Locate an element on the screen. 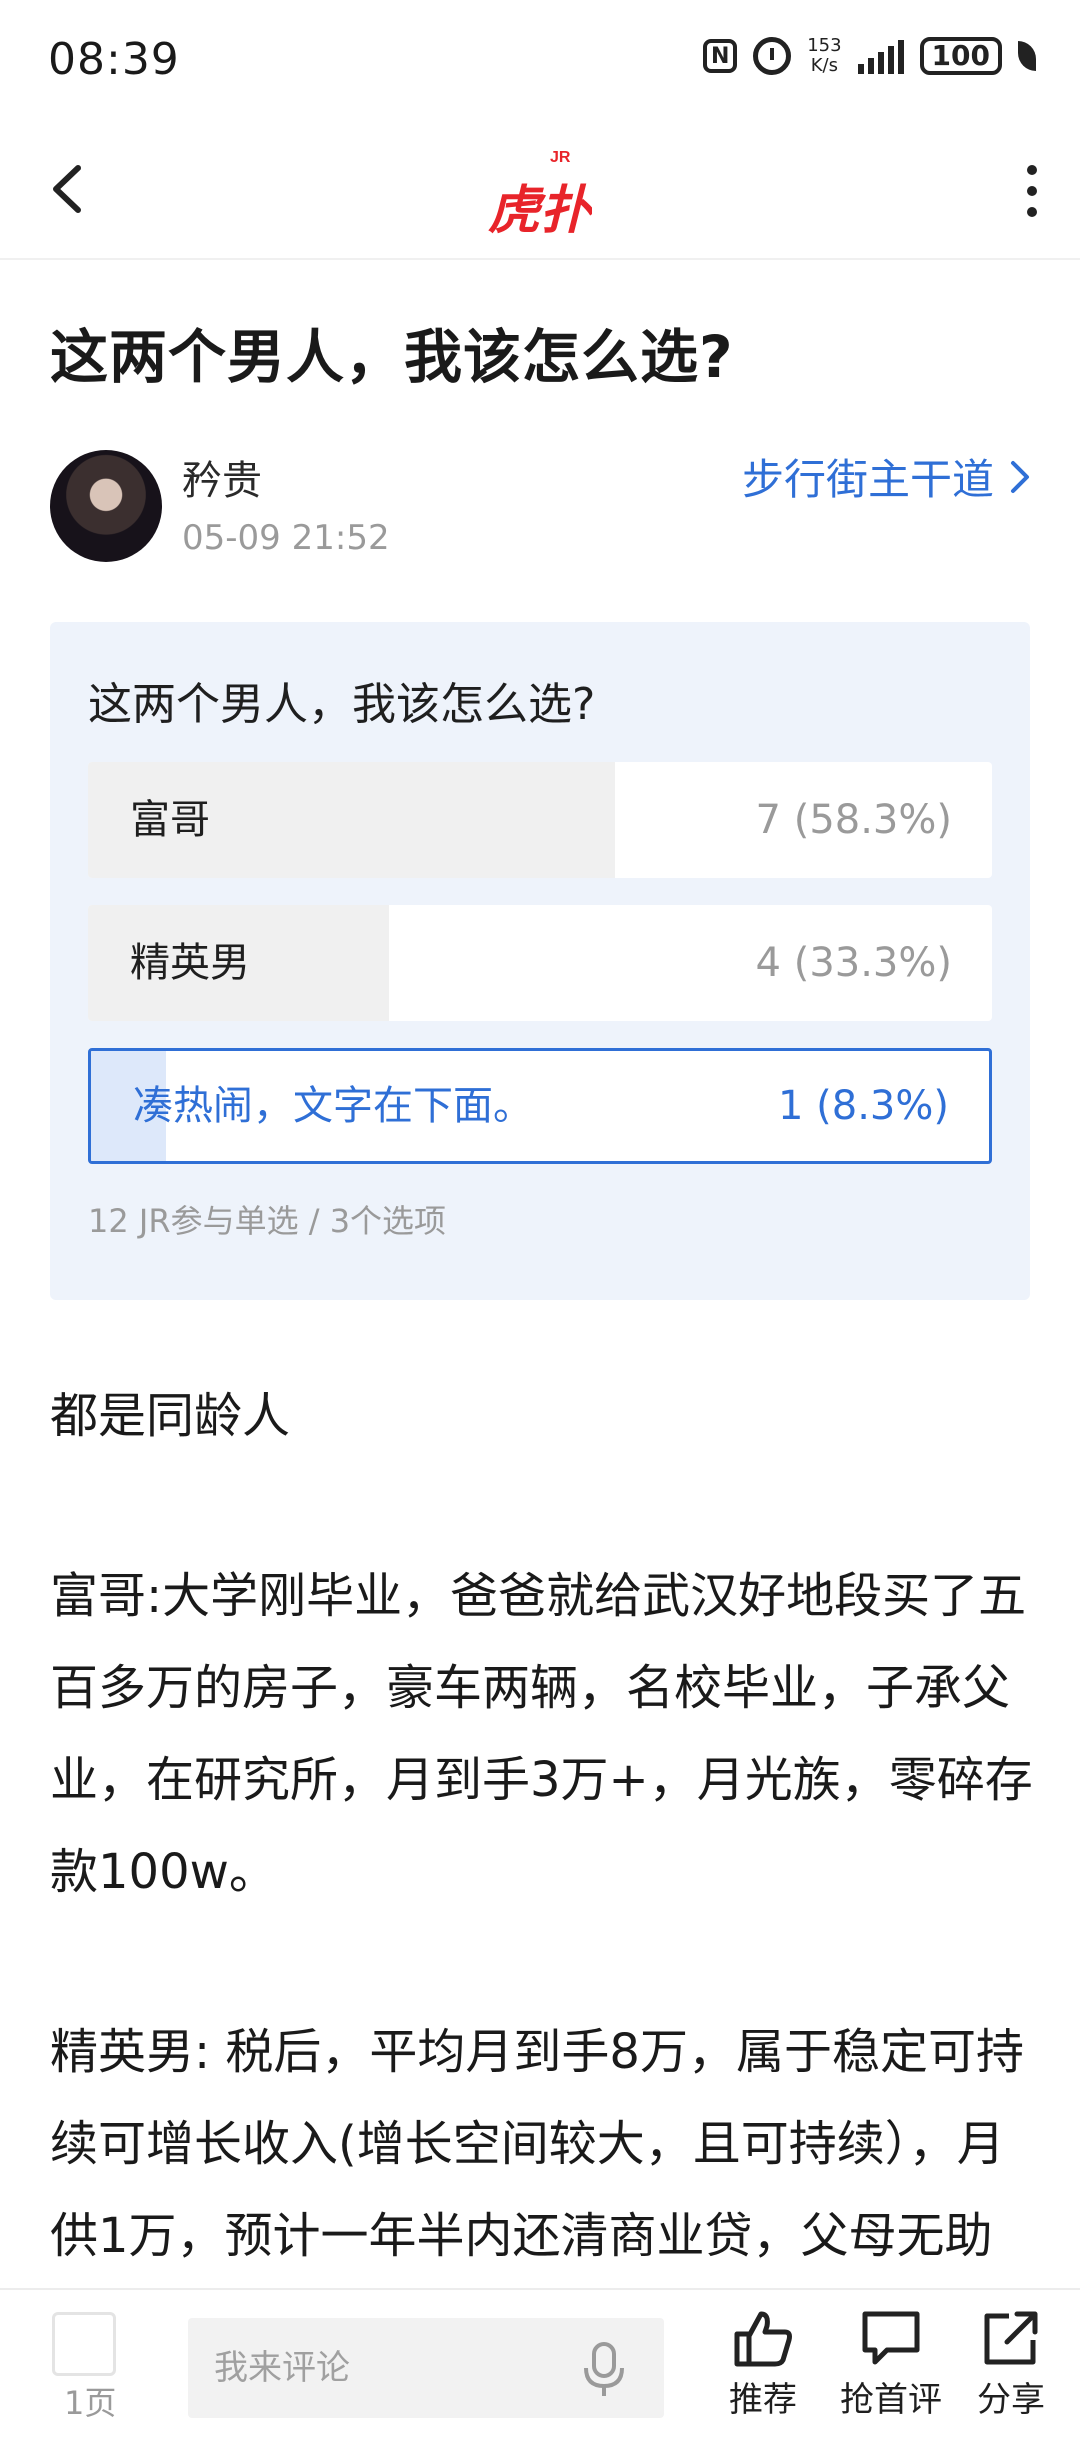  poll-option: 精英男 4 (33.3%) is located at coordinates (540, 963).